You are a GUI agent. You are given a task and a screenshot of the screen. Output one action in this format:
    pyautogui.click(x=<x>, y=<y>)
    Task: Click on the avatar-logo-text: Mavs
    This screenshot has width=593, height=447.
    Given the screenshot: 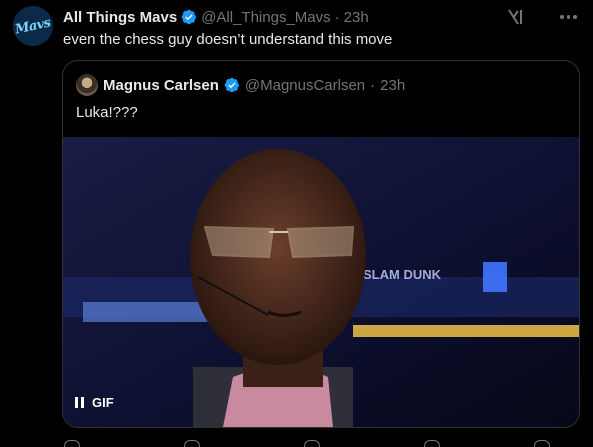 What is the action you would take?
    pyautogui.click(x=33, y=26)
    